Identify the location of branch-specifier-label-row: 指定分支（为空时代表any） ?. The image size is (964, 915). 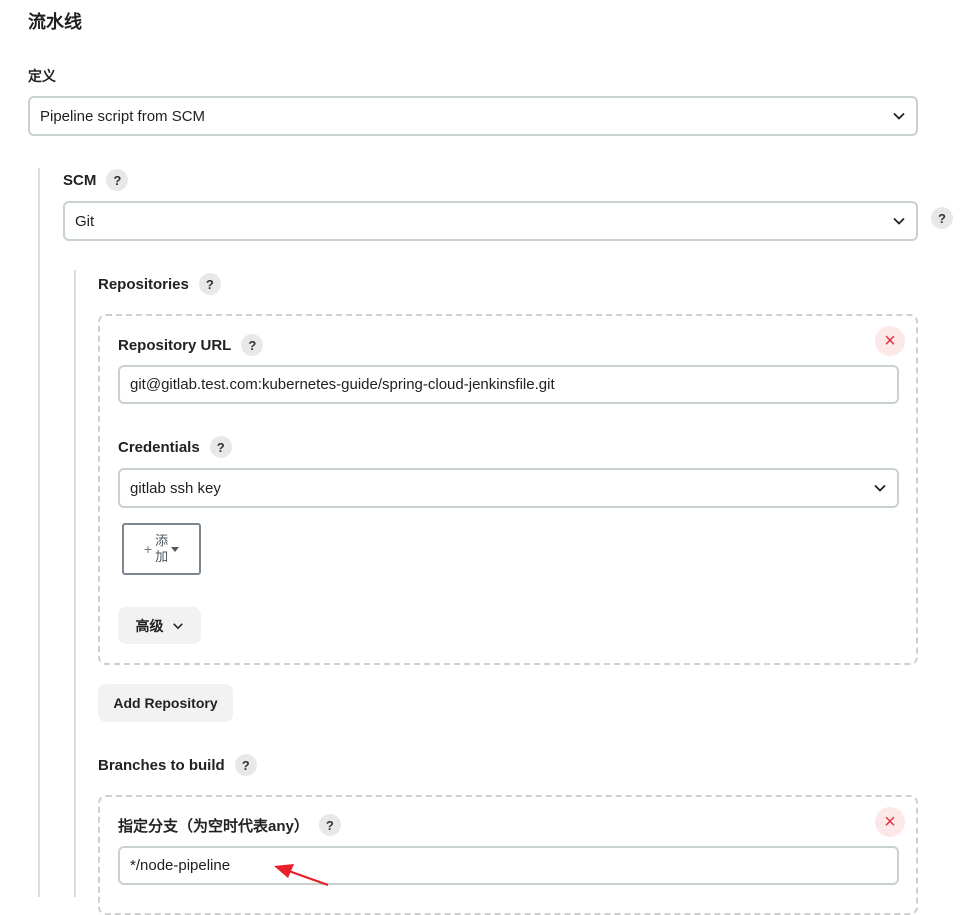
(229, 825).